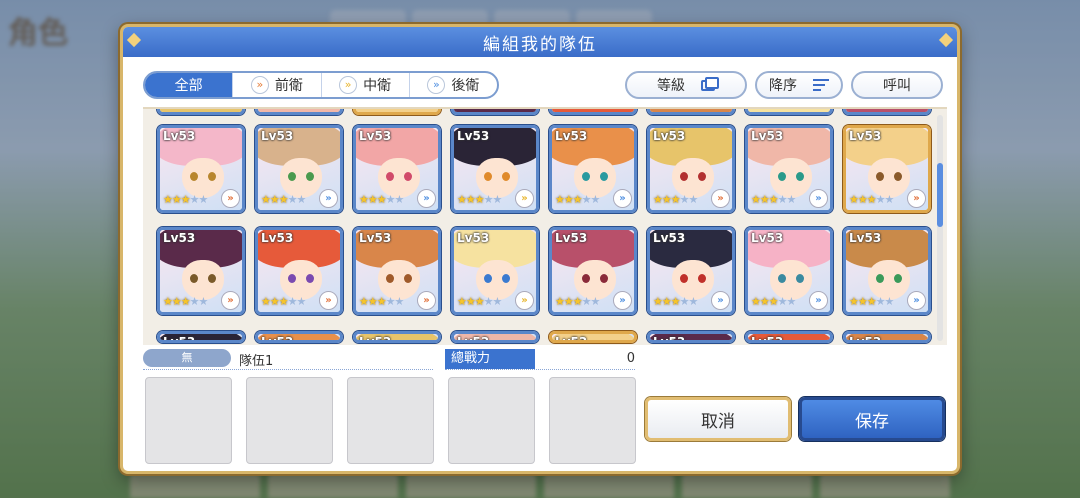  What do you see at coordinates (187, 358) in the screenshot?
I see `team-tag: 無` at bounding box center [187, 358].